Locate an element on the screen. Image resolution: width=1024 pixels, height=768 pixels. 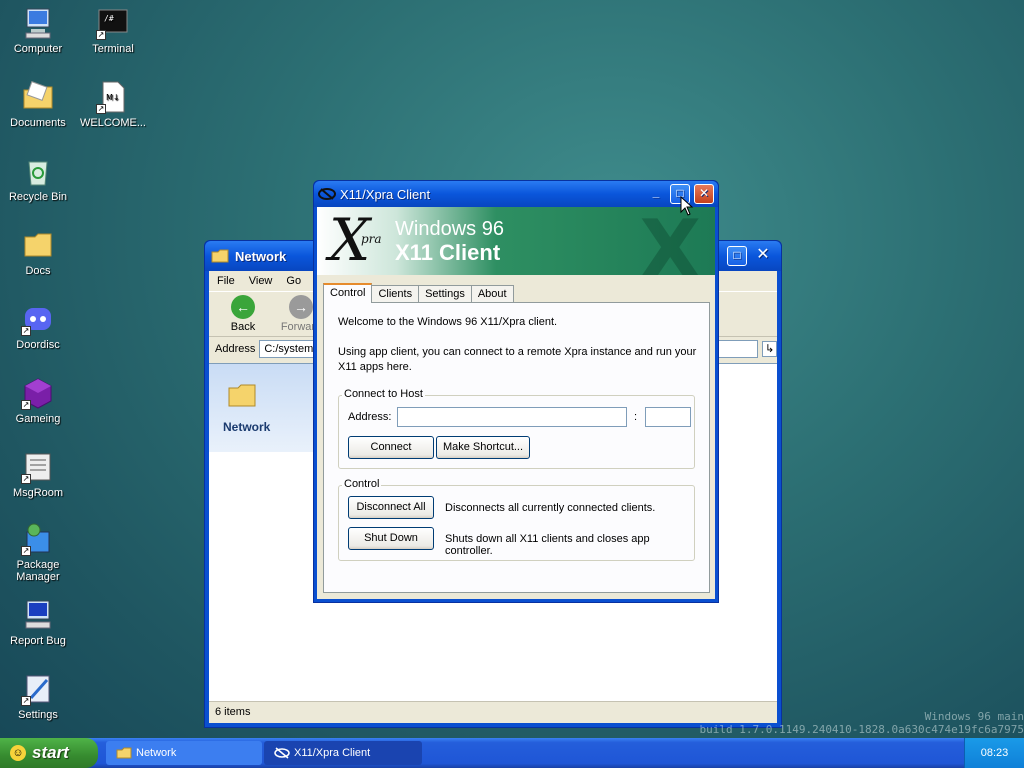
desktop-icon-docs: Docs is located at coordinates (38, 252).